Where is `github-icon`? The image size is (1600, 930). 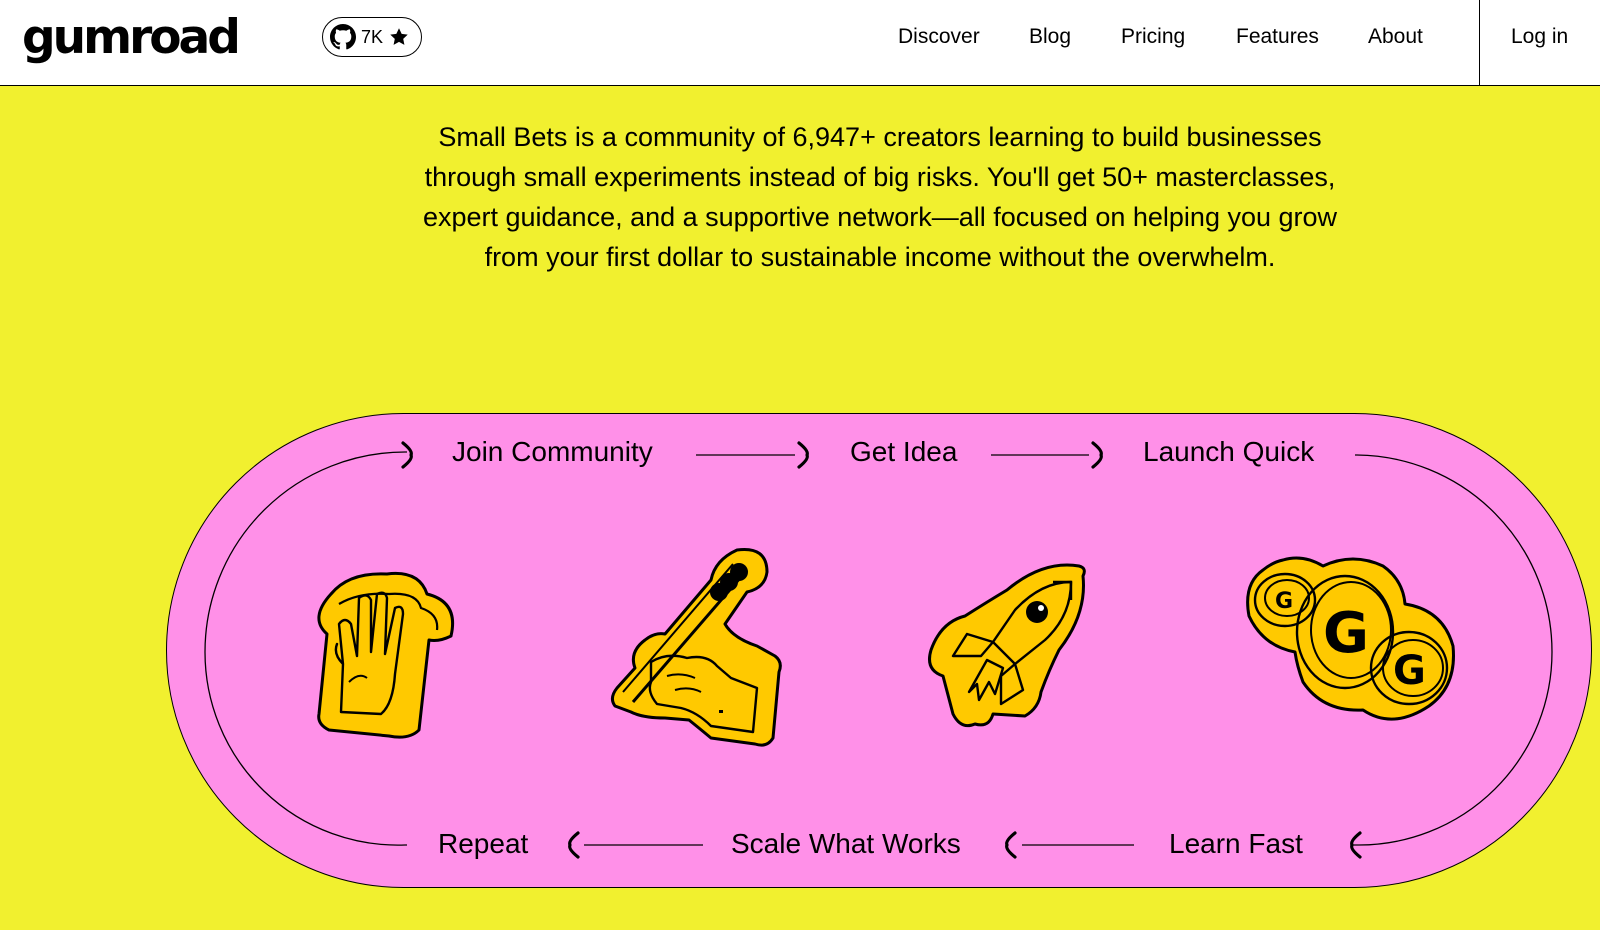 github-icon is located at coordinates (343, 37).